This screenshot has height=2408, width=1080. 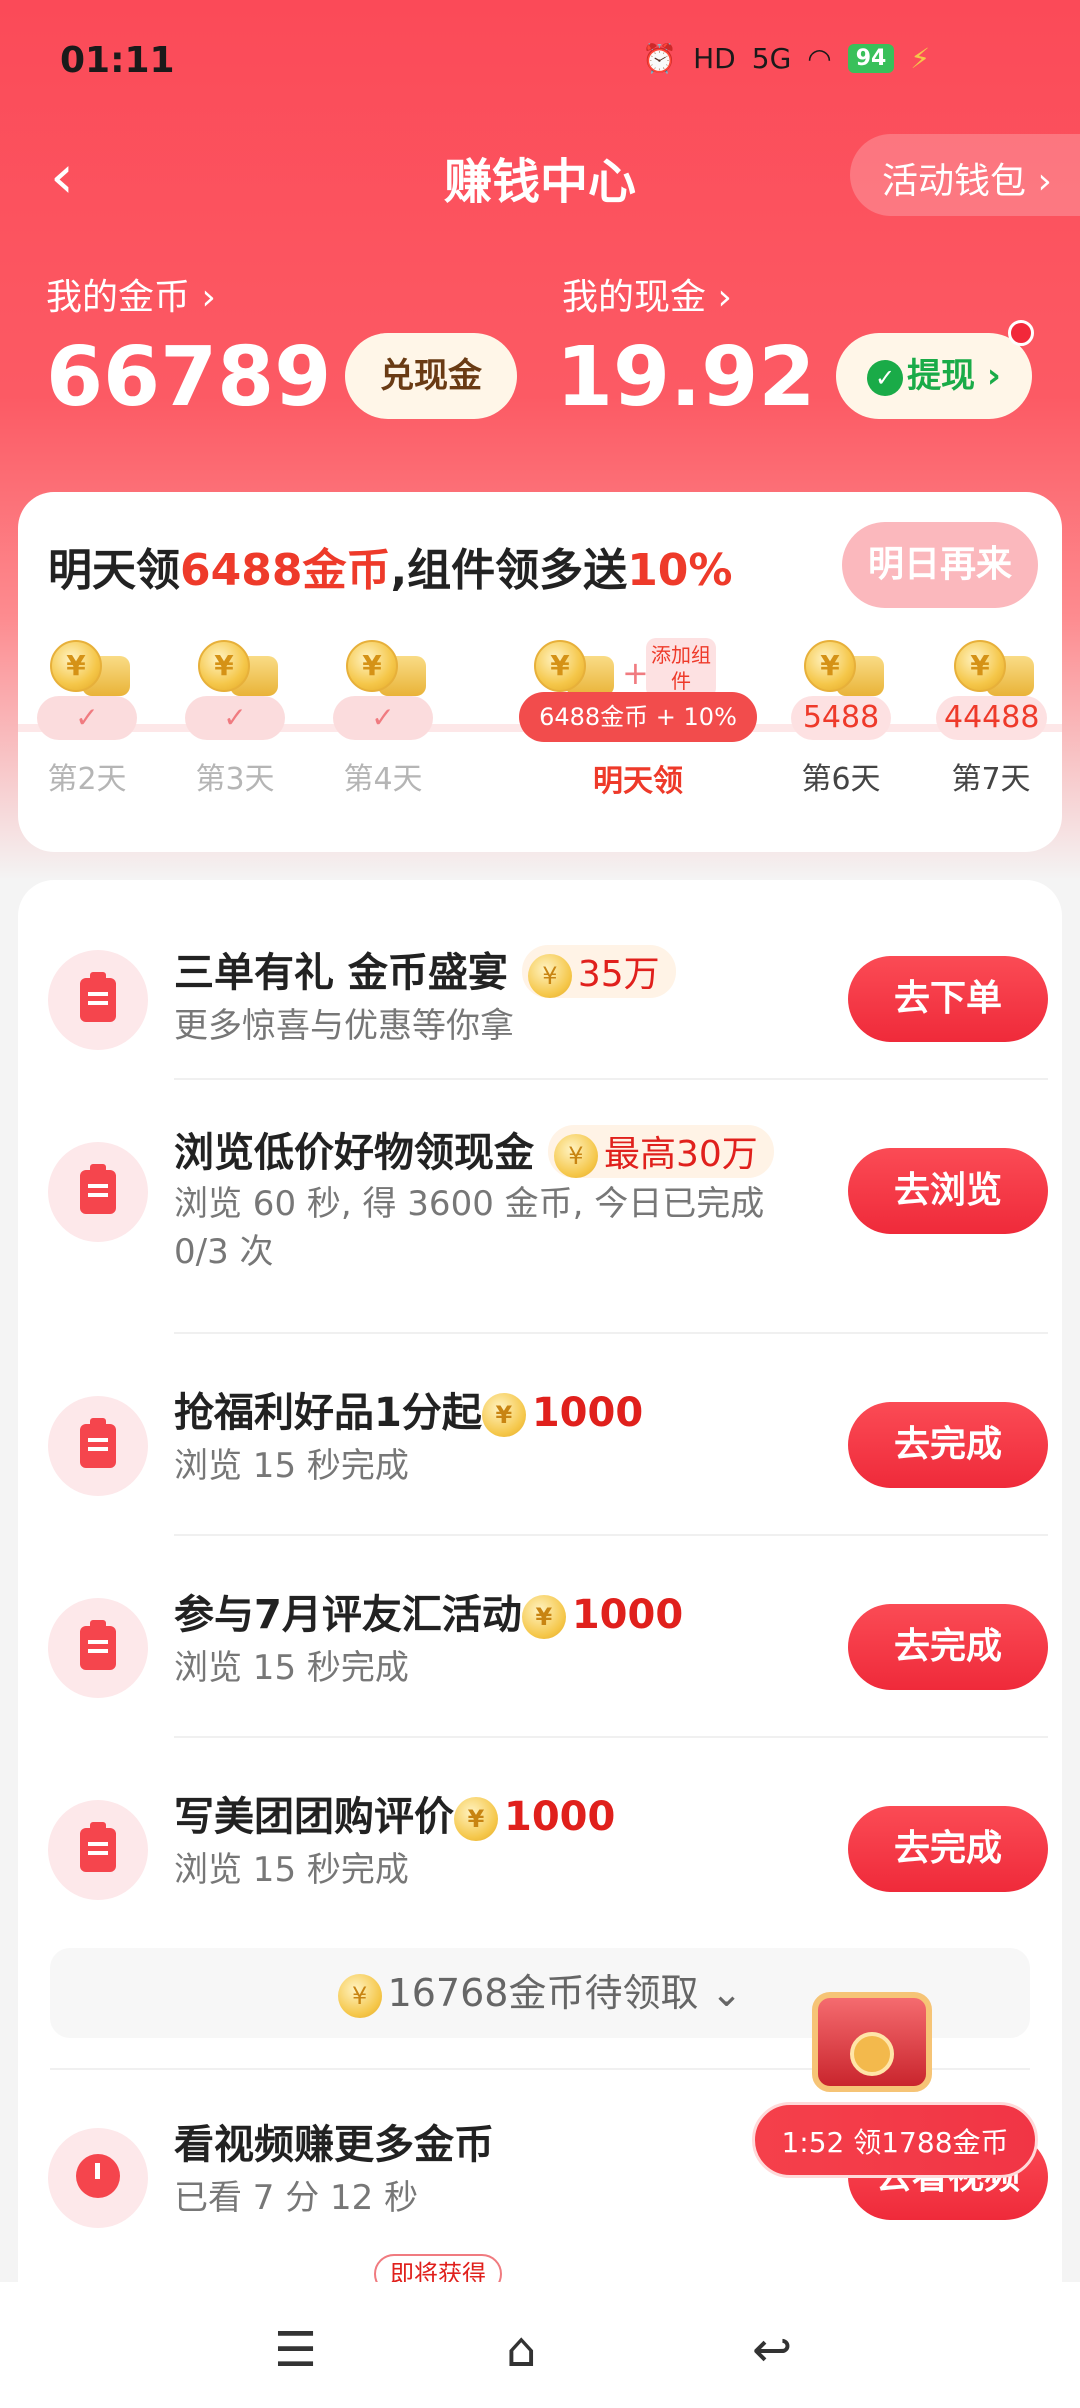 I want to click on day-label: 第7天, so click(x=991, y=779).